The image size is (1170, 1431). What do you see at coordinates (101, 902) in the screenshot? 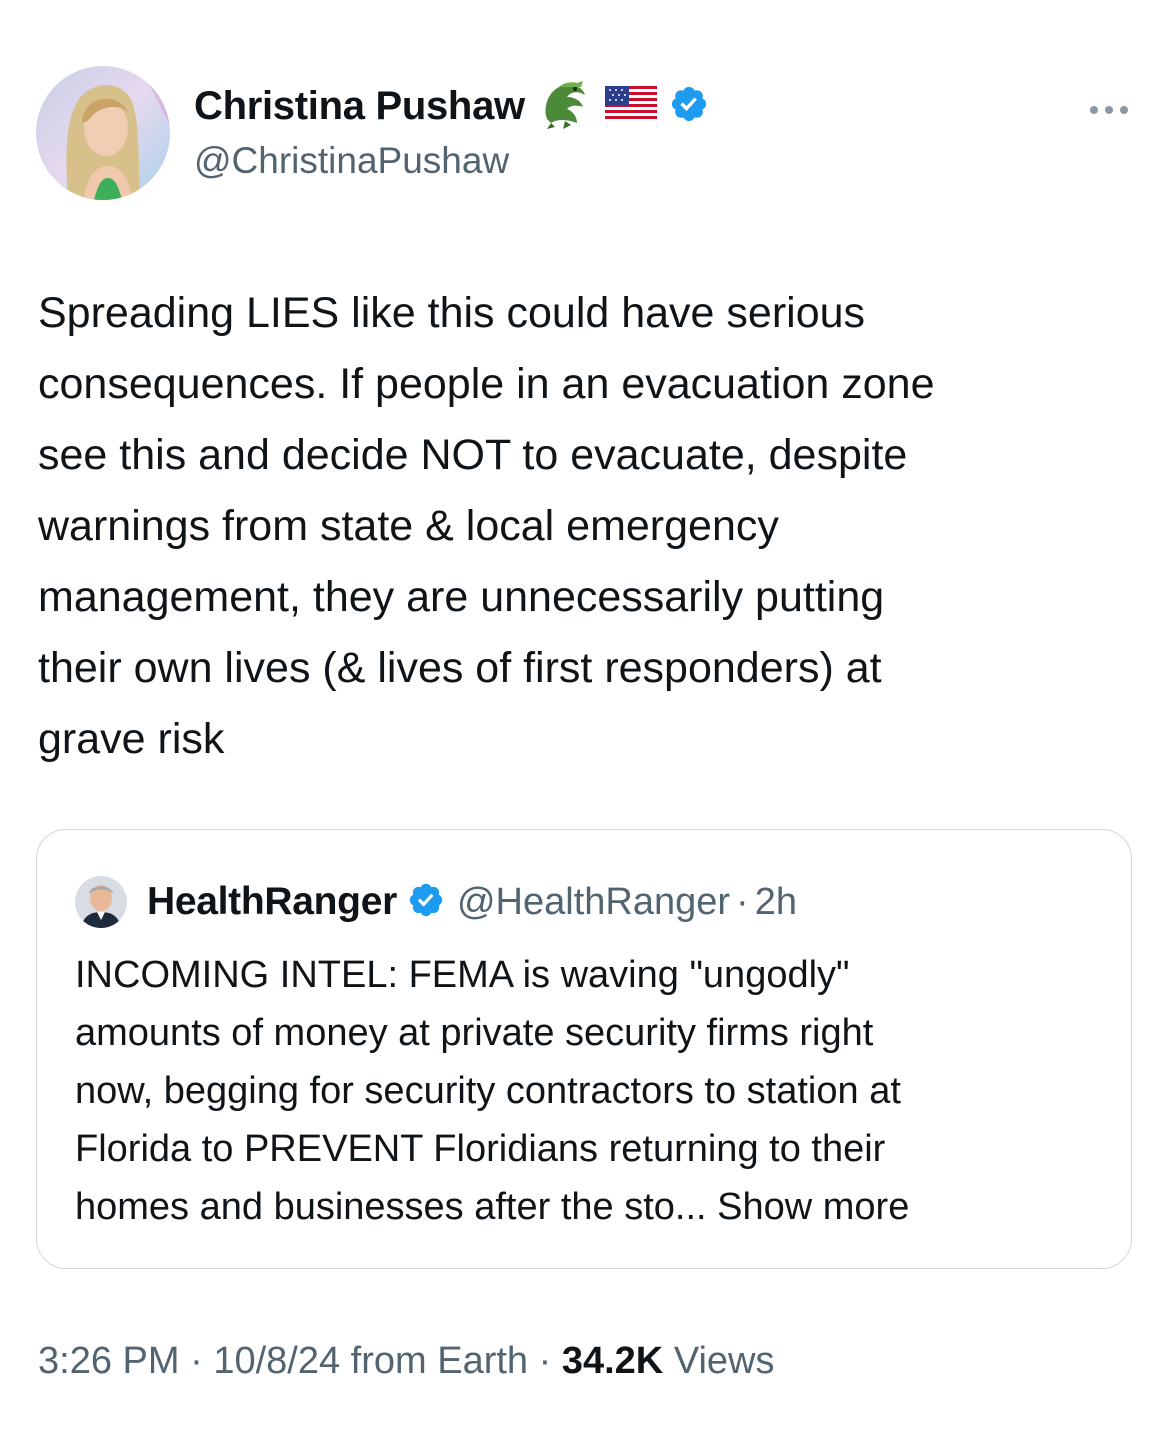
I see `quoted-author-avatar` at bounding box center [101, 902].